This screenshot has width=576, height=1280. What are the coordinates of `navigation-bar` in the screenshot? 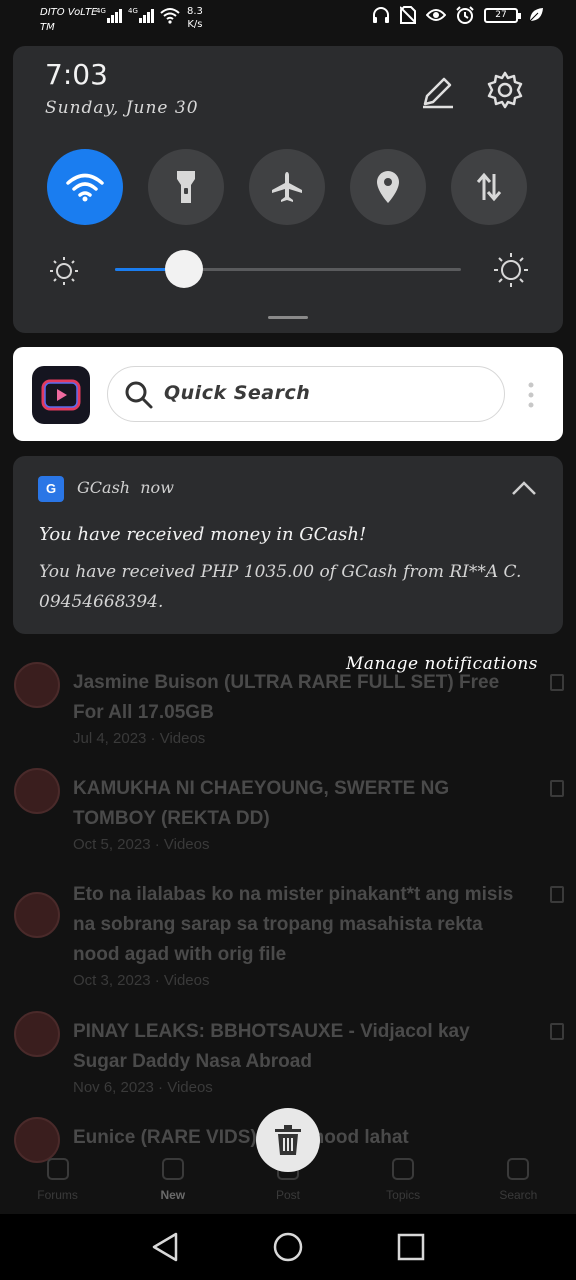 It's located at (288, 1247).